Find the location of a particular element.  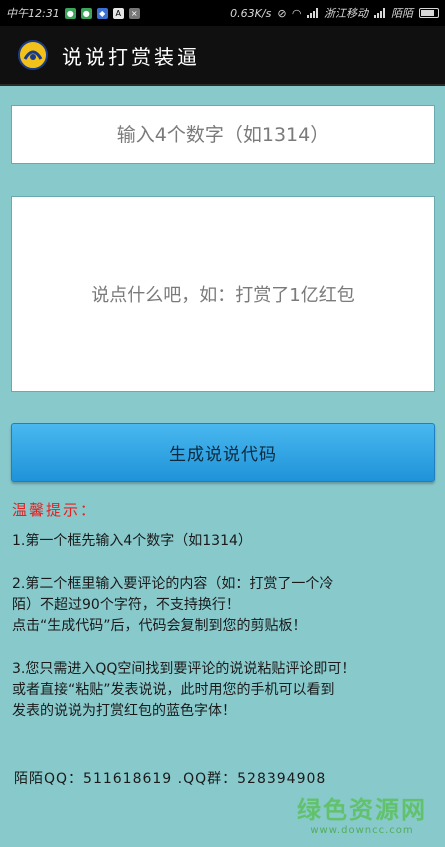

mute-icon: ⊘ is located at coordinates (282, 13).